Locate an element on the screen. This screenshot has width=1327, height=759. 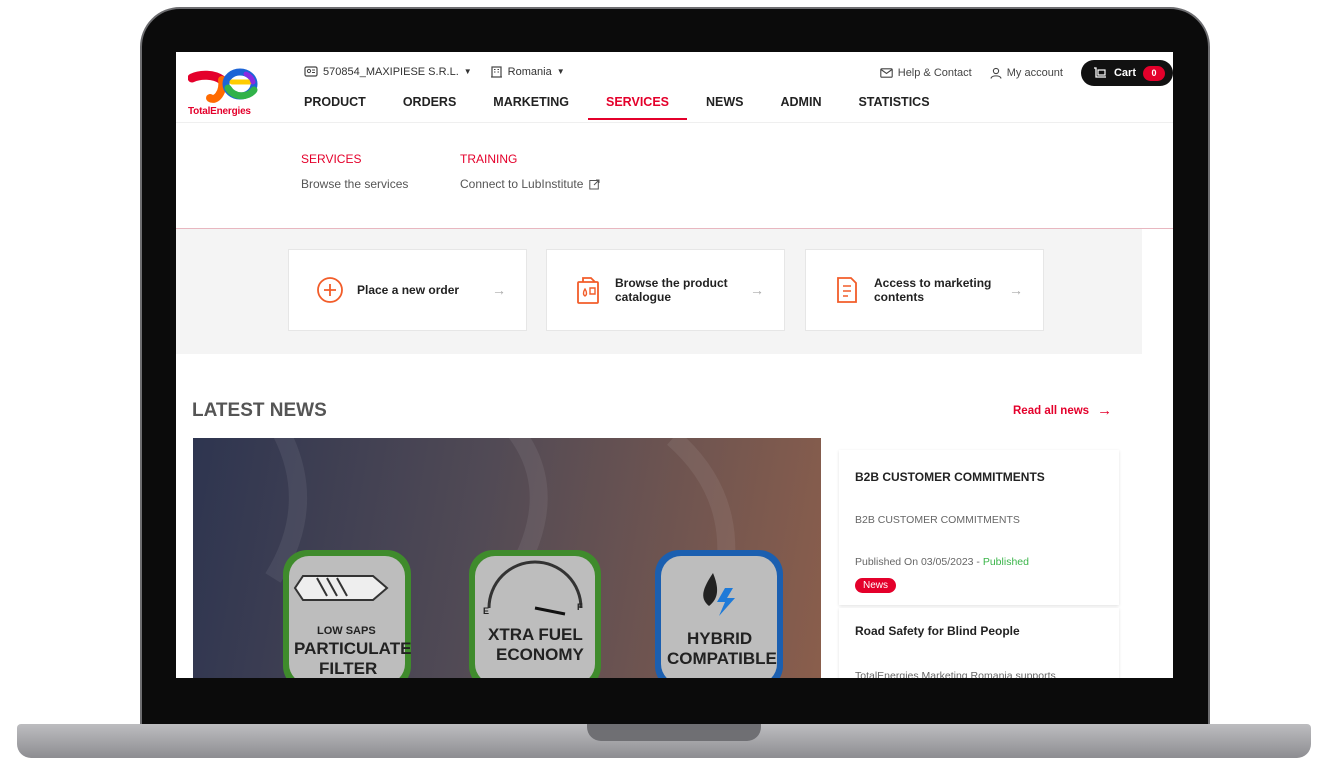
news-tag-wrapper: News is located at coordinates (876, 584).